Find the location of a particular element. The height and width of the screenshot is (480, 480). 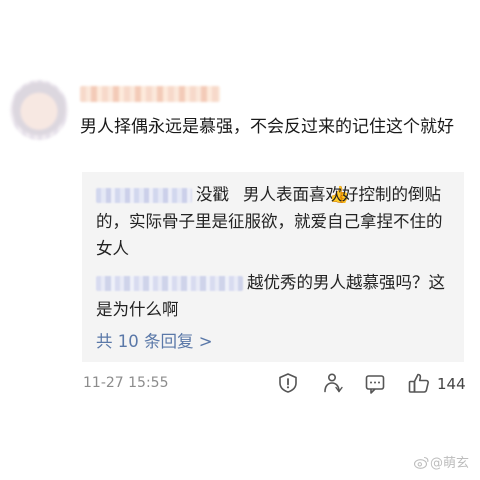

report-icon is located at coordinates (288, 383).